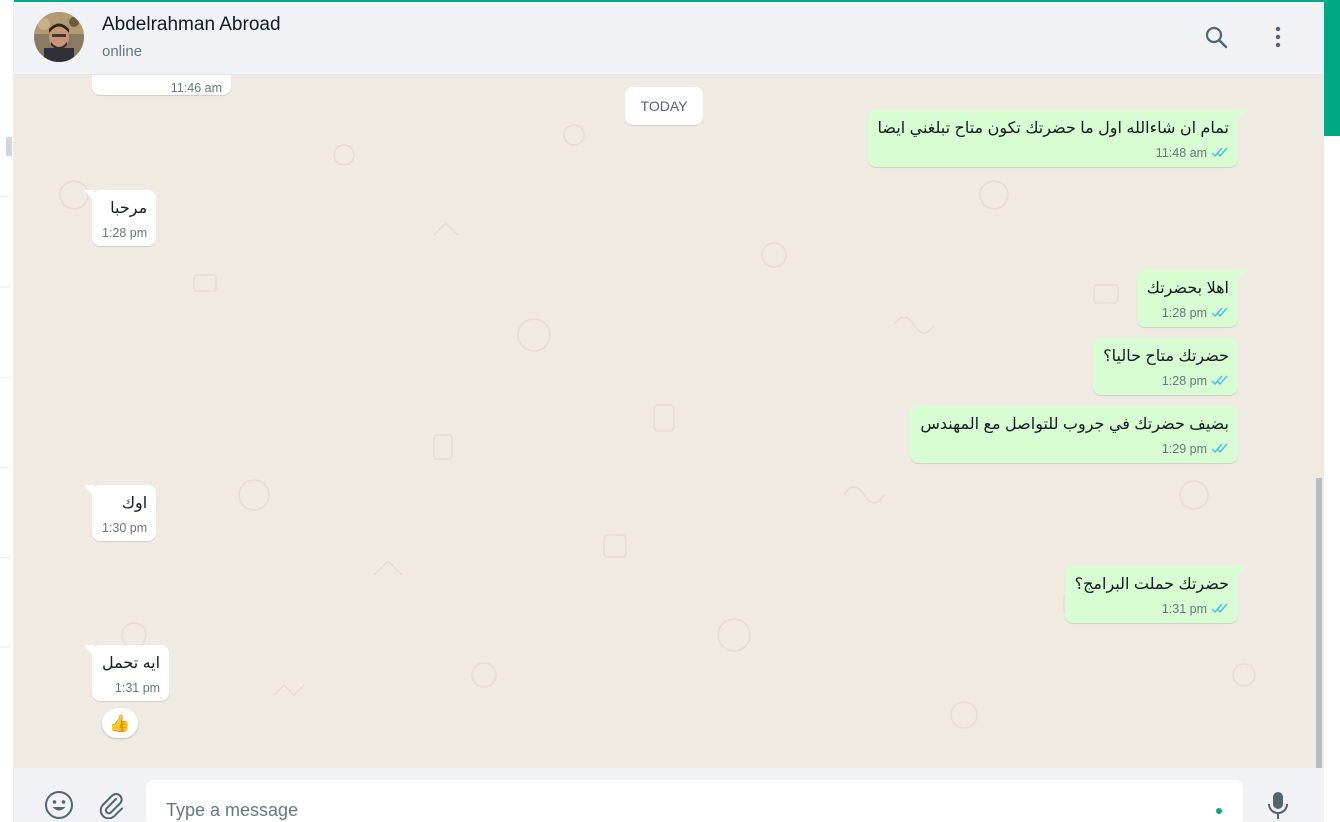  I want to click on message-text: ايه تحمل, so click(131, 663).